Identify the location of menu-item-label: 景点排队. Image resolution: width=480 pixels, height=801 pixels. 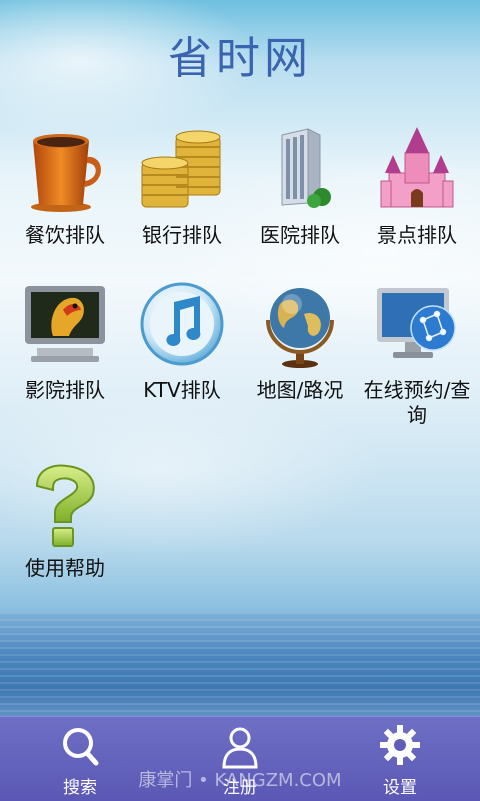
(417, 235).